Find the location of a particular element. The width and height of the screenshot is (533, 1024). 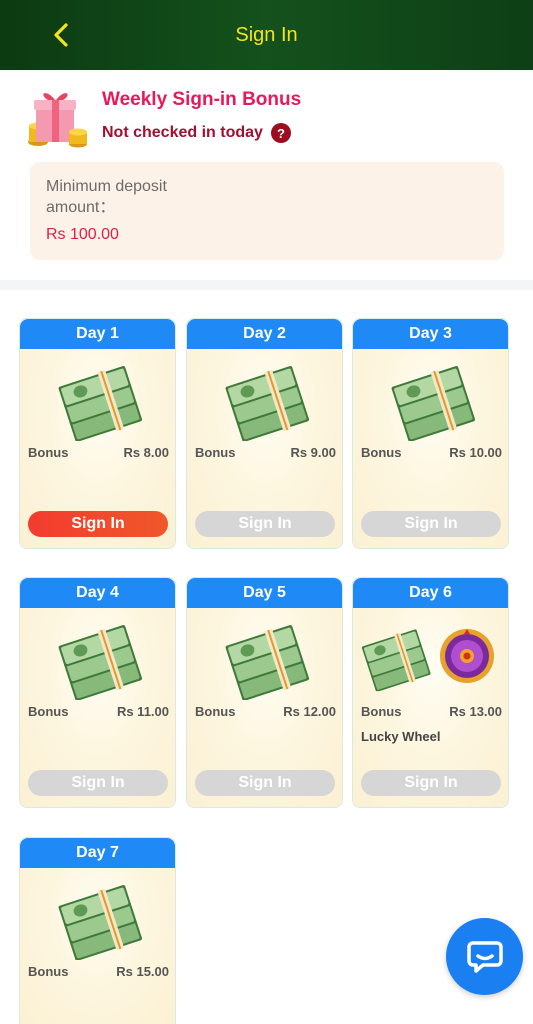

reward-value: Rs 15.00 is located at coordinates (142, 971).